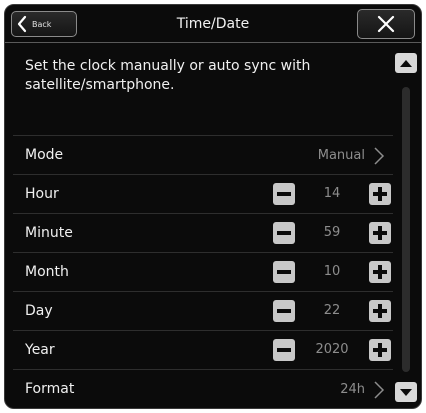  I want to click on day-decrement-button, so click(284, 311).